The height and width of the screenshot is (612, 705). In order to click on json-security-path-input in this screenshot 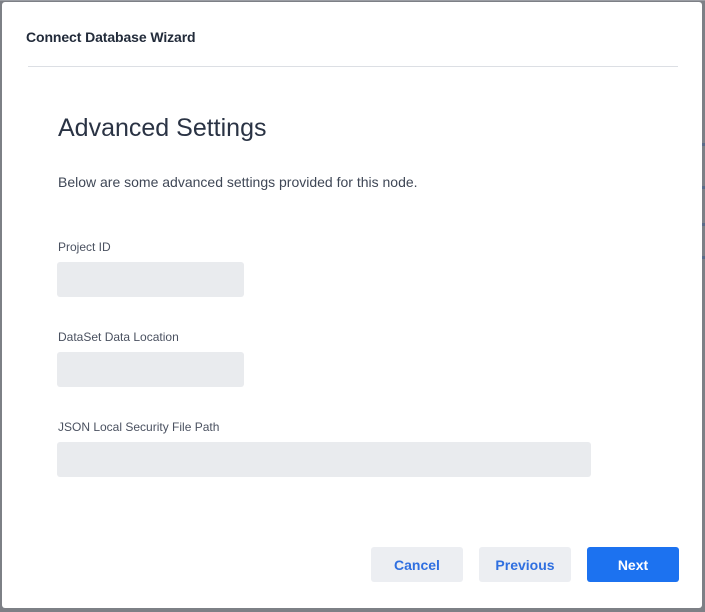, I will do `click(324, 459)`.